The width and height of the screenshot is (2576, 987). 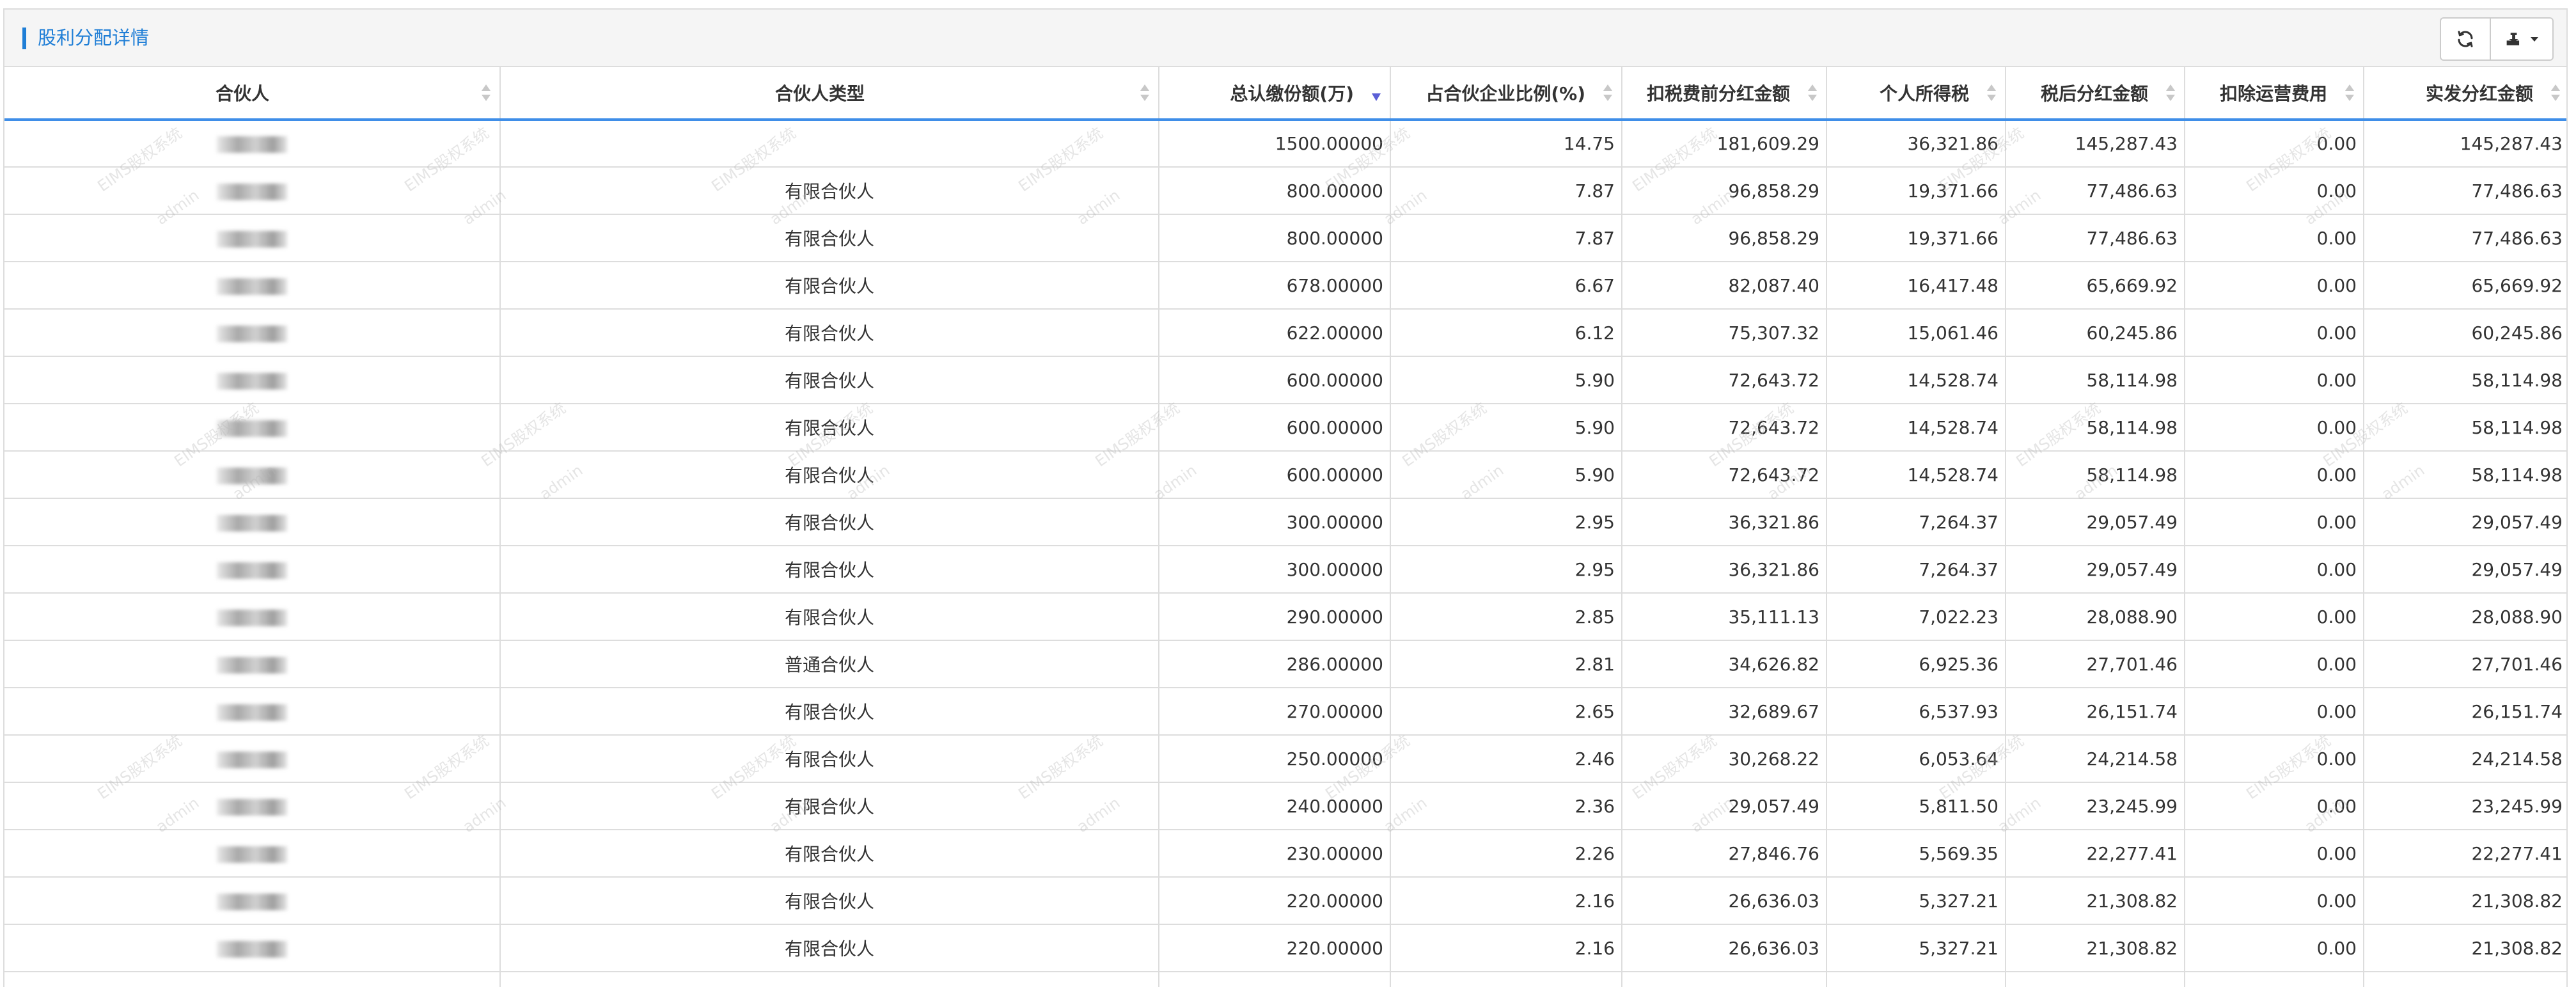 I want to click on column-header-6: 税后分红金额, so click(x=2095, y=94).